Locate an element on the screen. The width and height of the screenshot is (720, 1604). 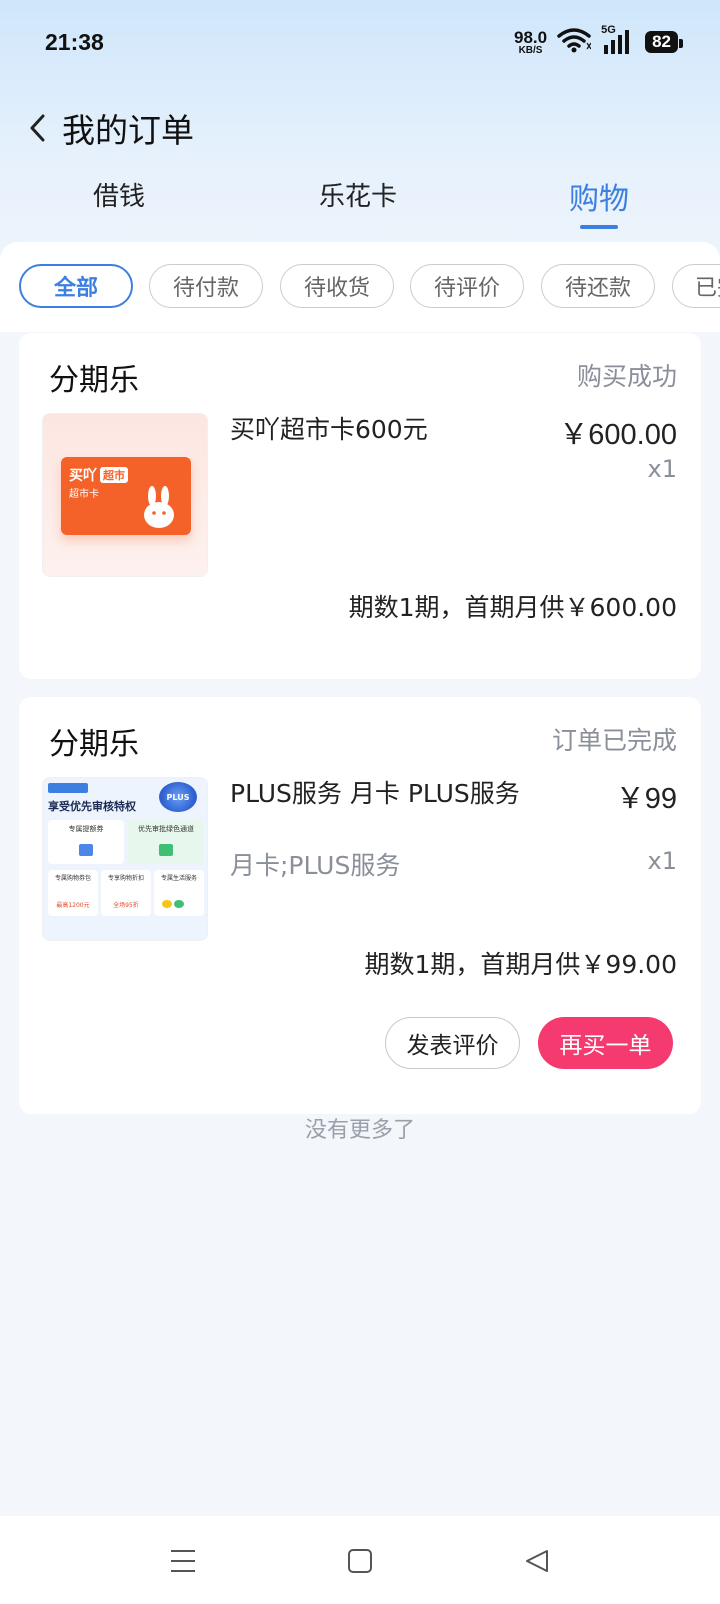
product-price: ￥600.00 is located at coordinates (618, 435).